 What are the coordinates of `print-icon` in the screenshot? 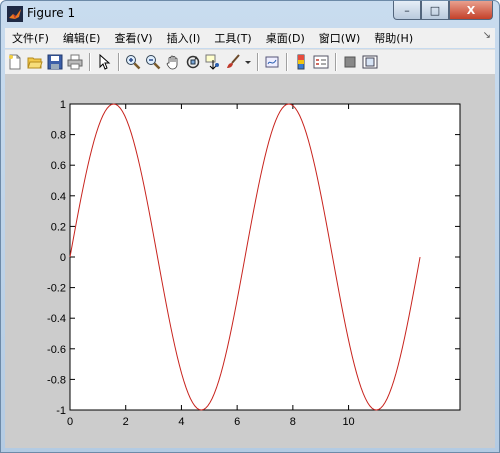 It's located at (75, 62).